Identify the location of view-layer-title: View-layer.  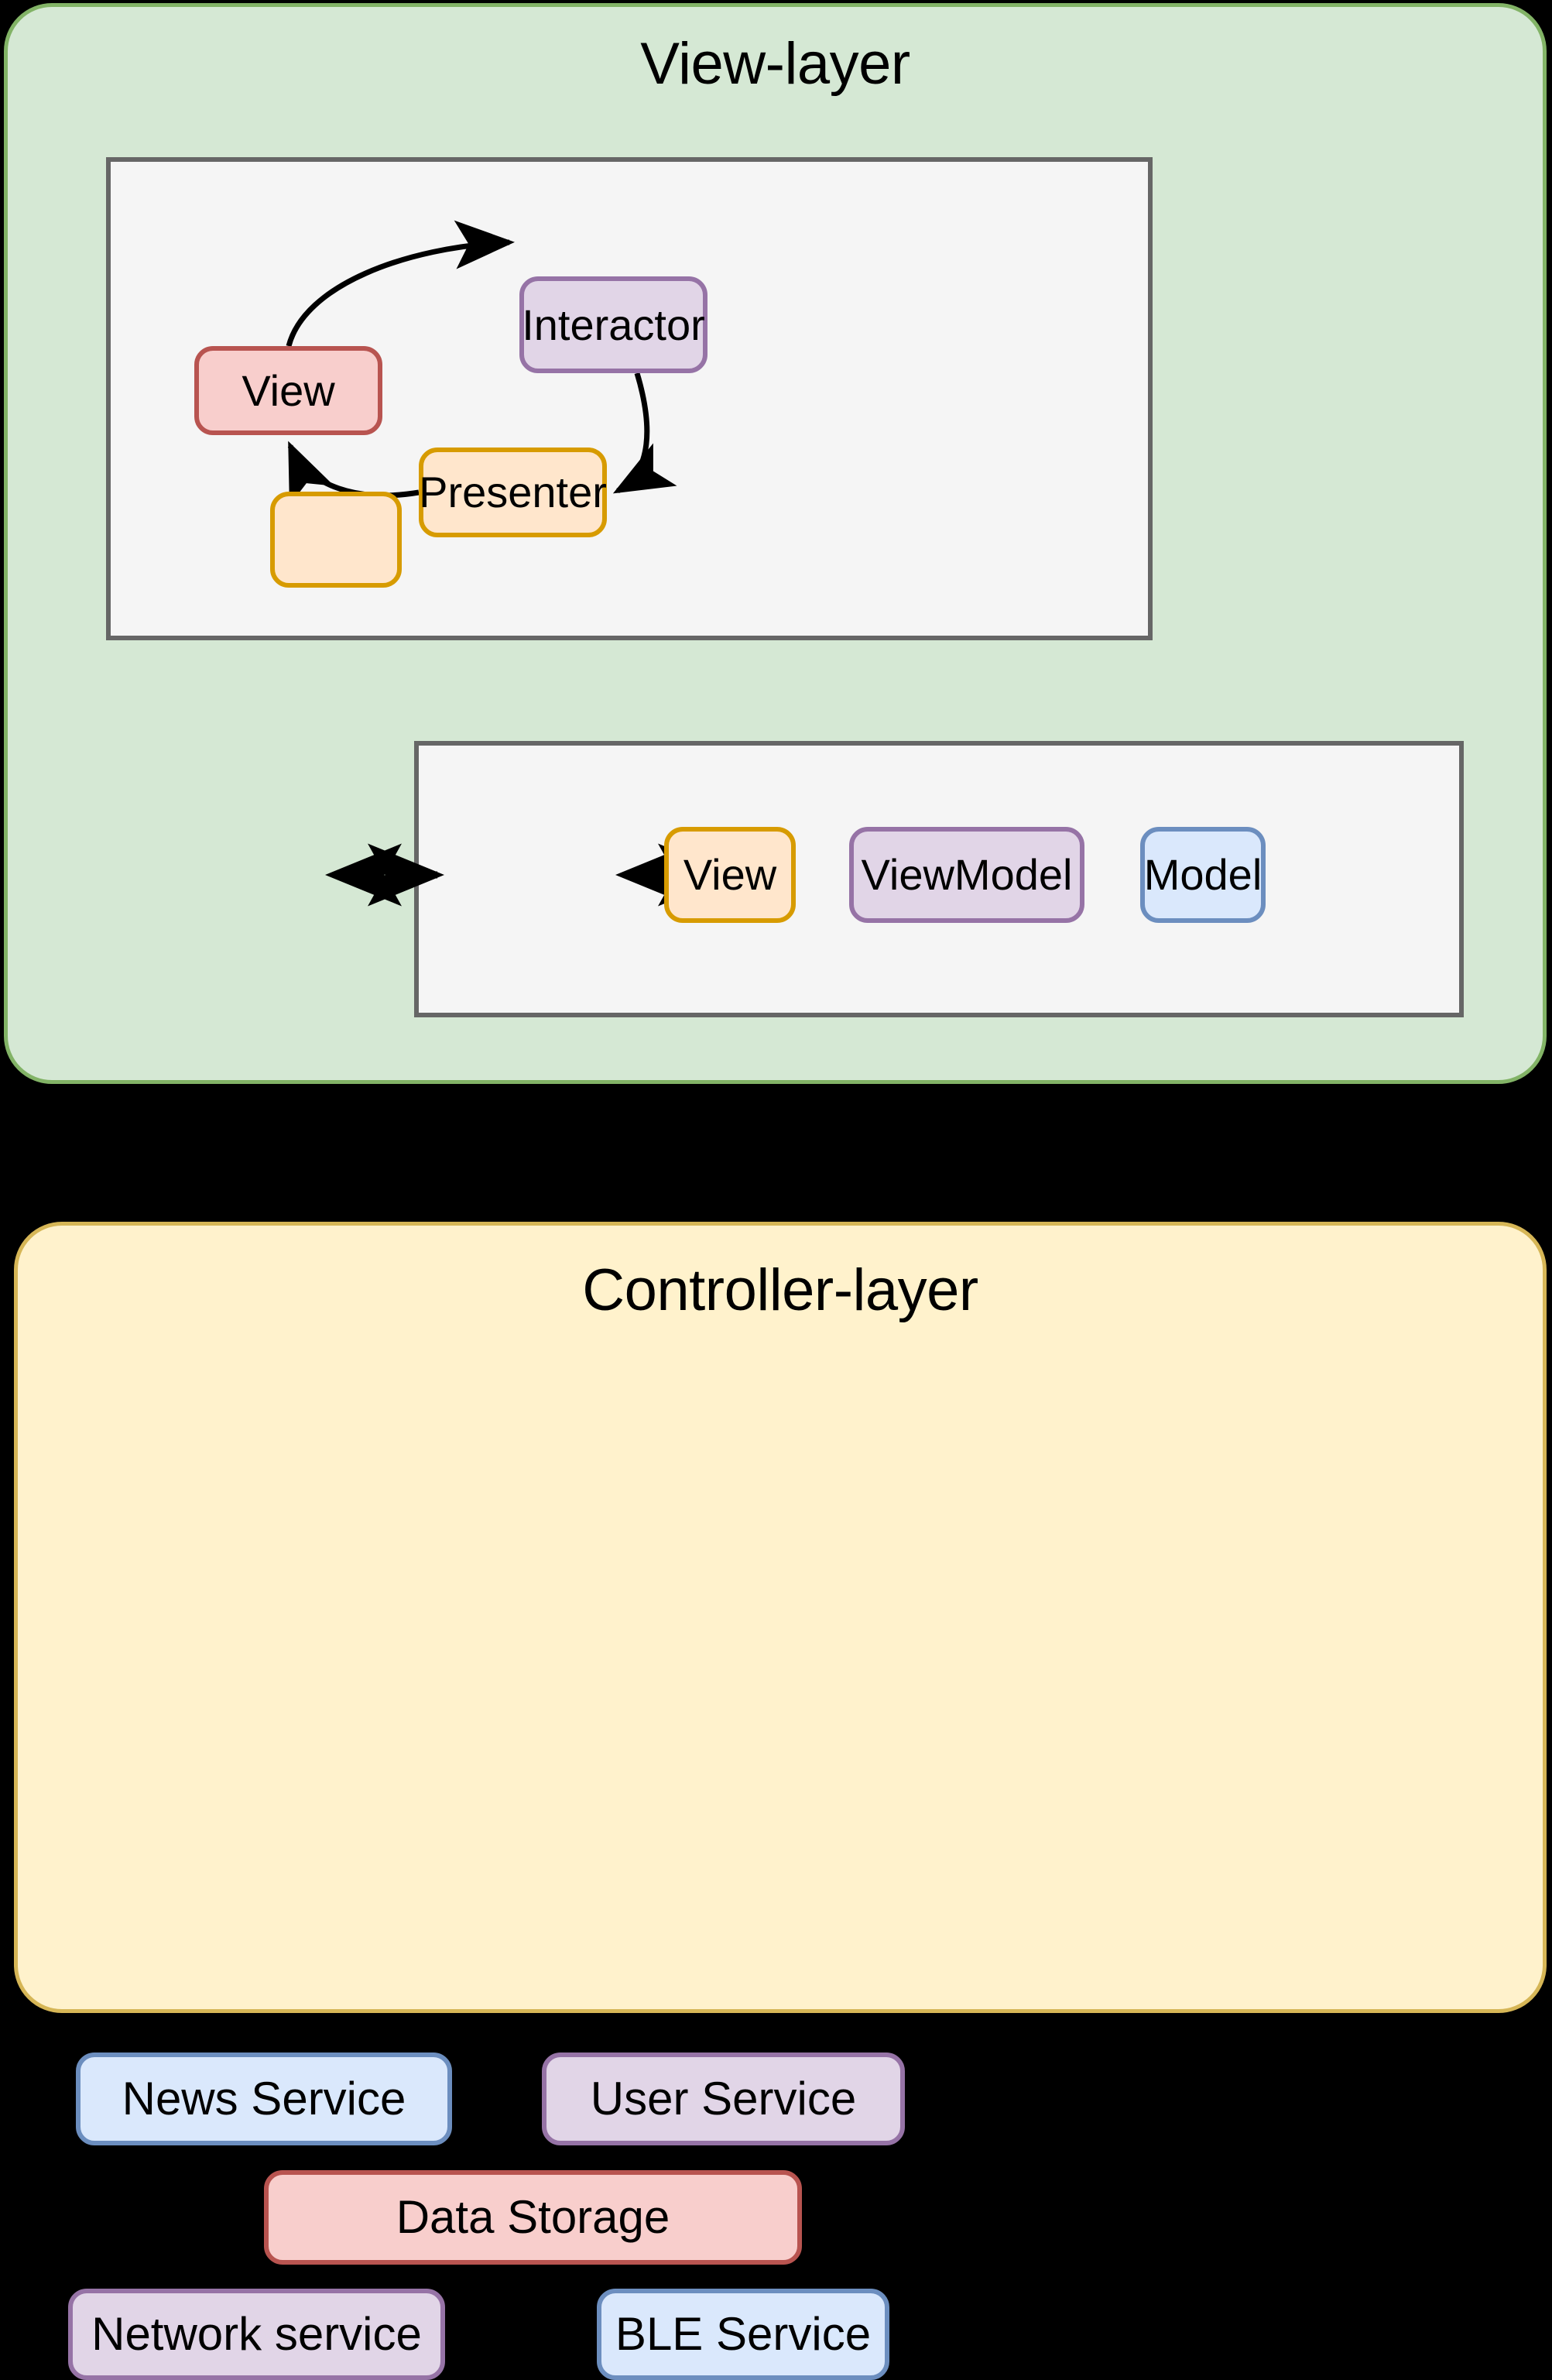
(775, 64).